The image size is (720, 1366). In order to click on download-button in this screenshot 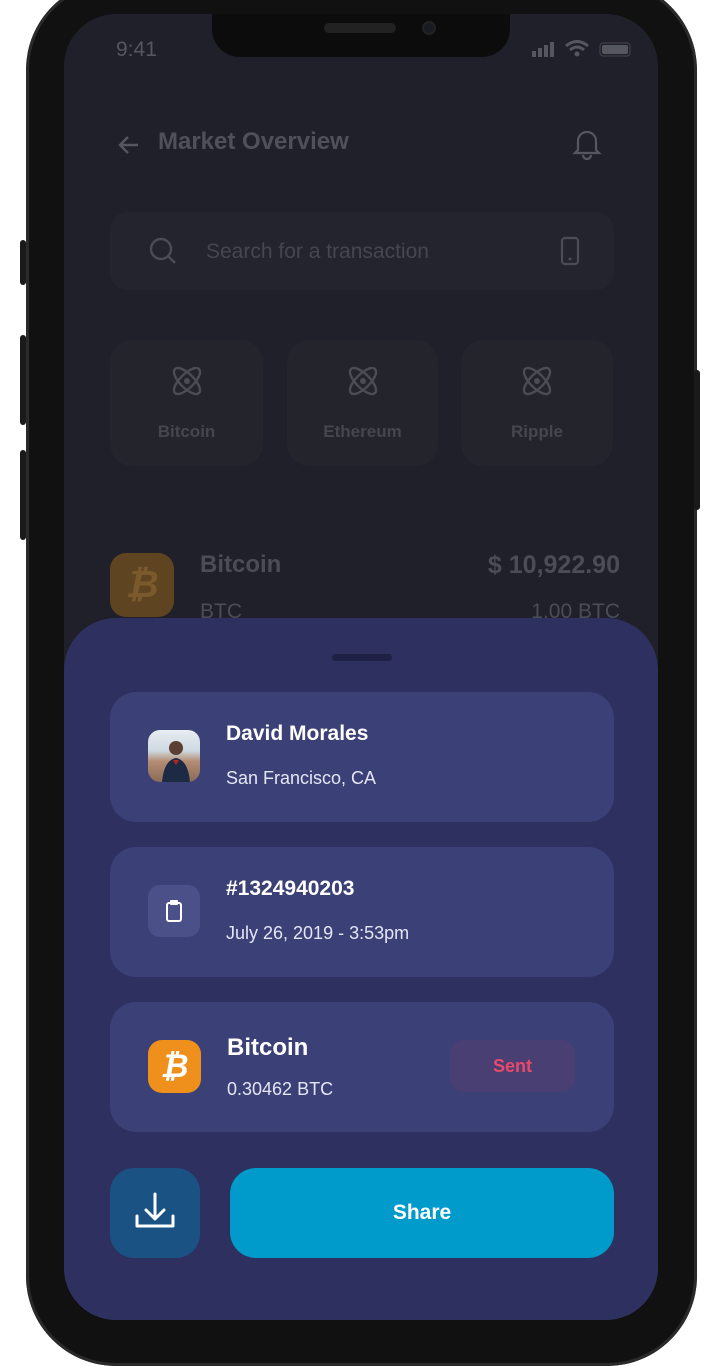, I will do `click(155, 1213)`.